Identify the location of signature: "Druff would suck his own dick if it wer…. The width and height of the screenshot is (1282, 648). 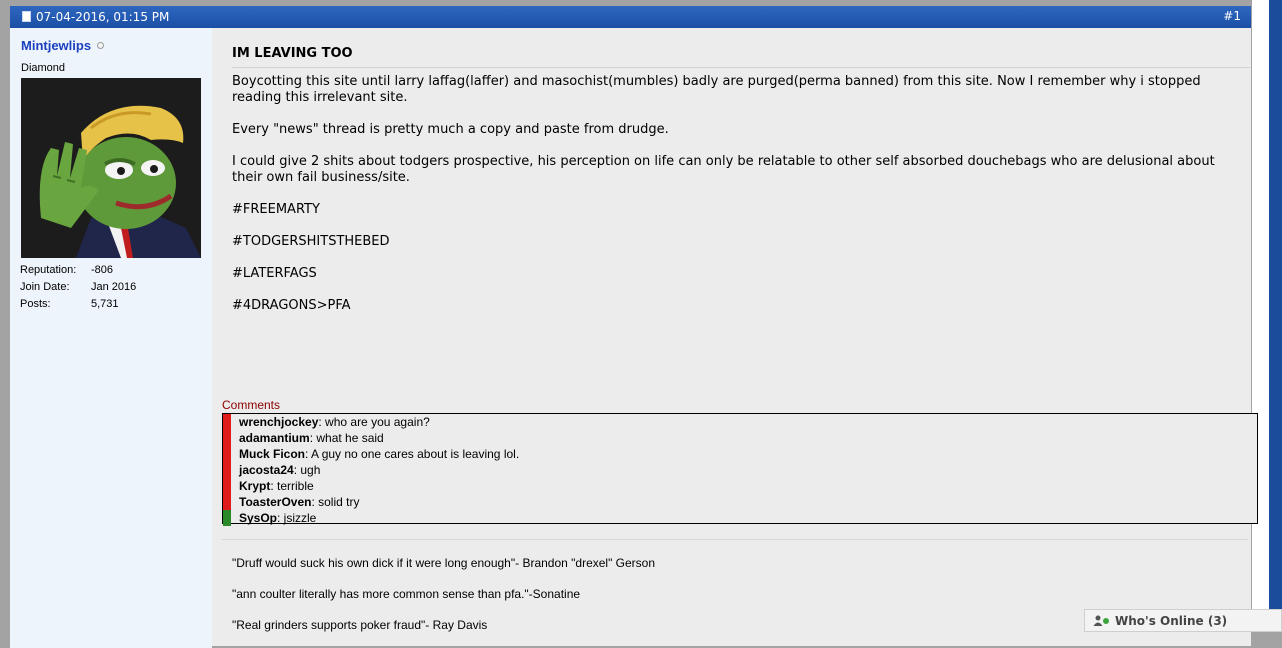
(443, 601).